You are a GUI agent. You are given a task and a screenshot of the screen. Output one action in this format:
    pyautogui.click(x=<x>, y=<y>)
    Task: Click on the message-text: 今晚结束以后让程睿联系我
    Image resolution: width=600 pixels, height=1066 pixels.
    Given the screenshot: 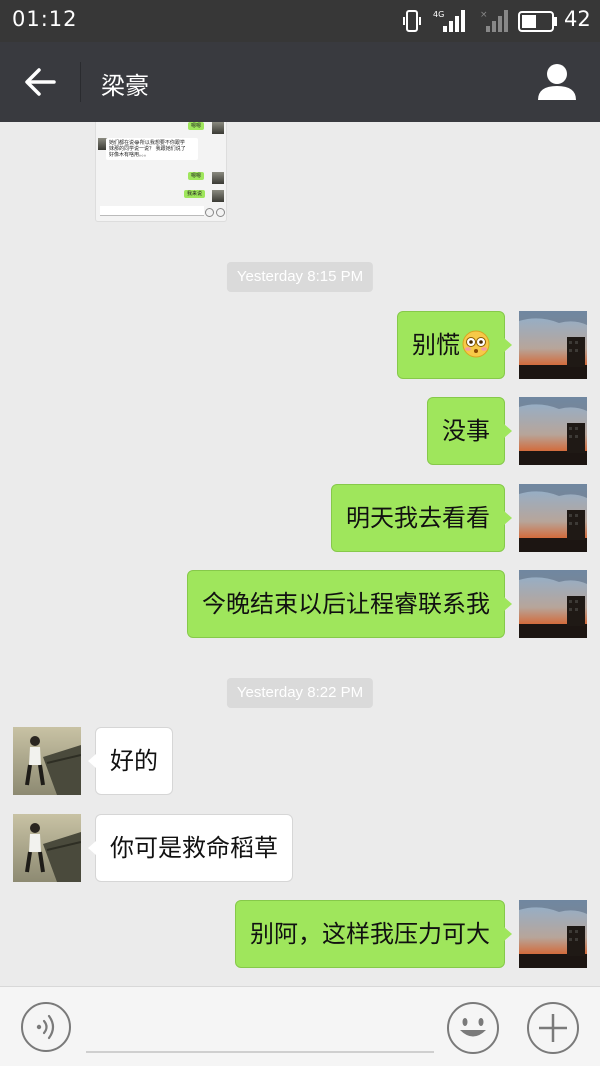 What is the action you would take?
    pyautogui.click(x=346, y=604)
    